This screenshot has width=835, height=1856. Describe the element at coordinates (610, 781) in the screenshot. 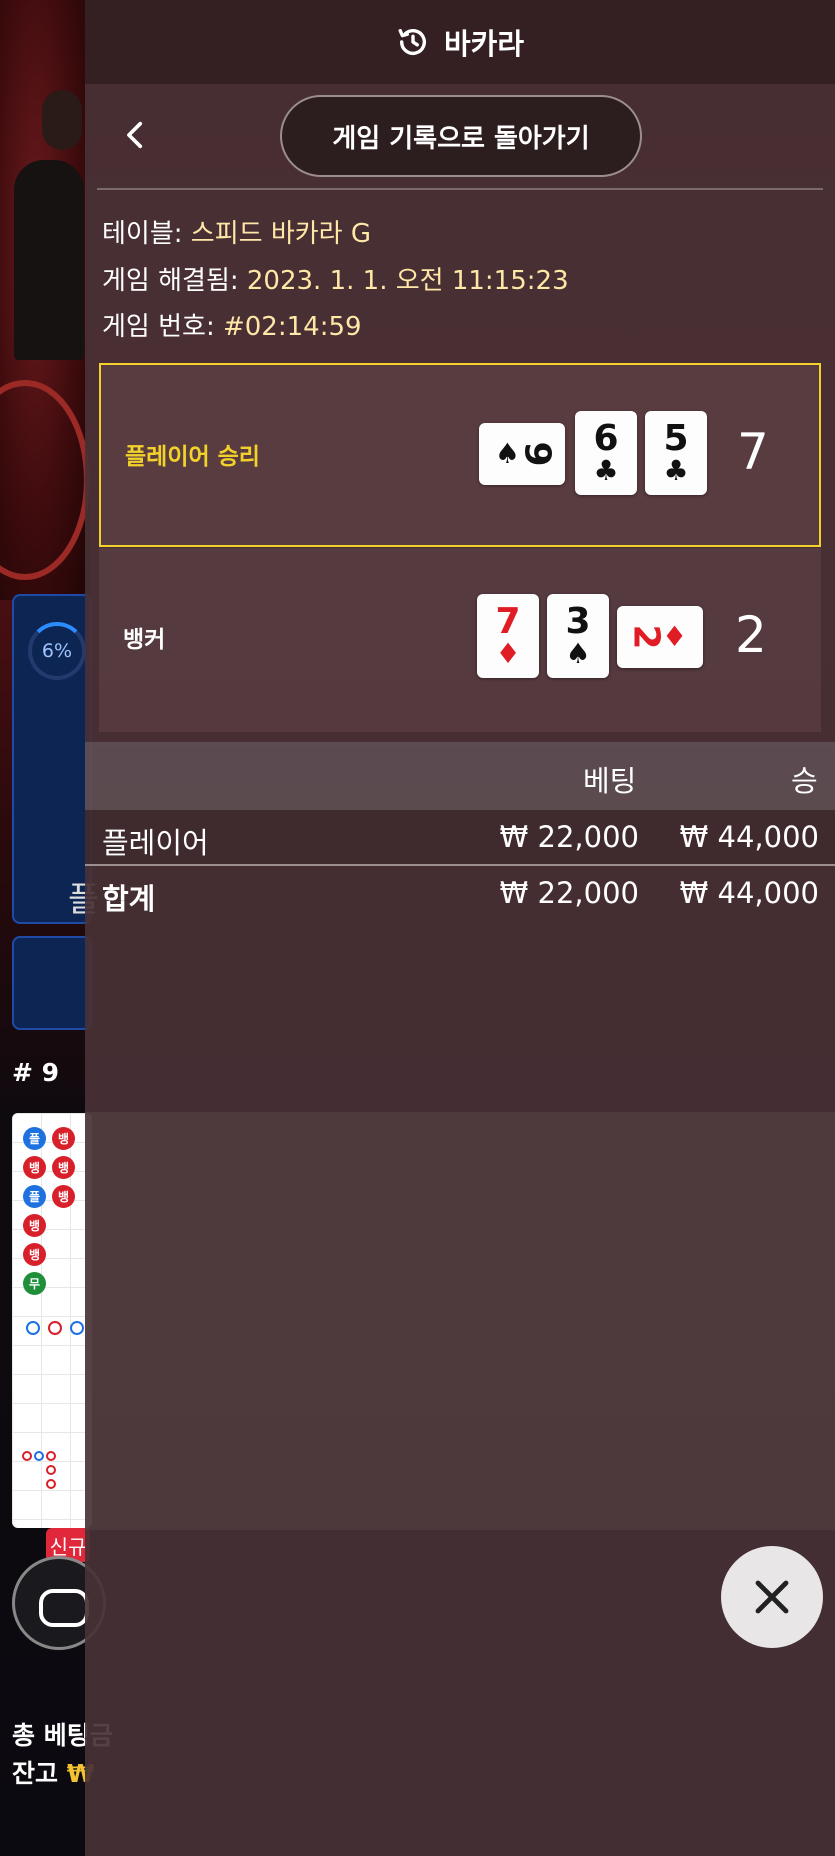

I see `column-header-bet: 베팅` at that location.